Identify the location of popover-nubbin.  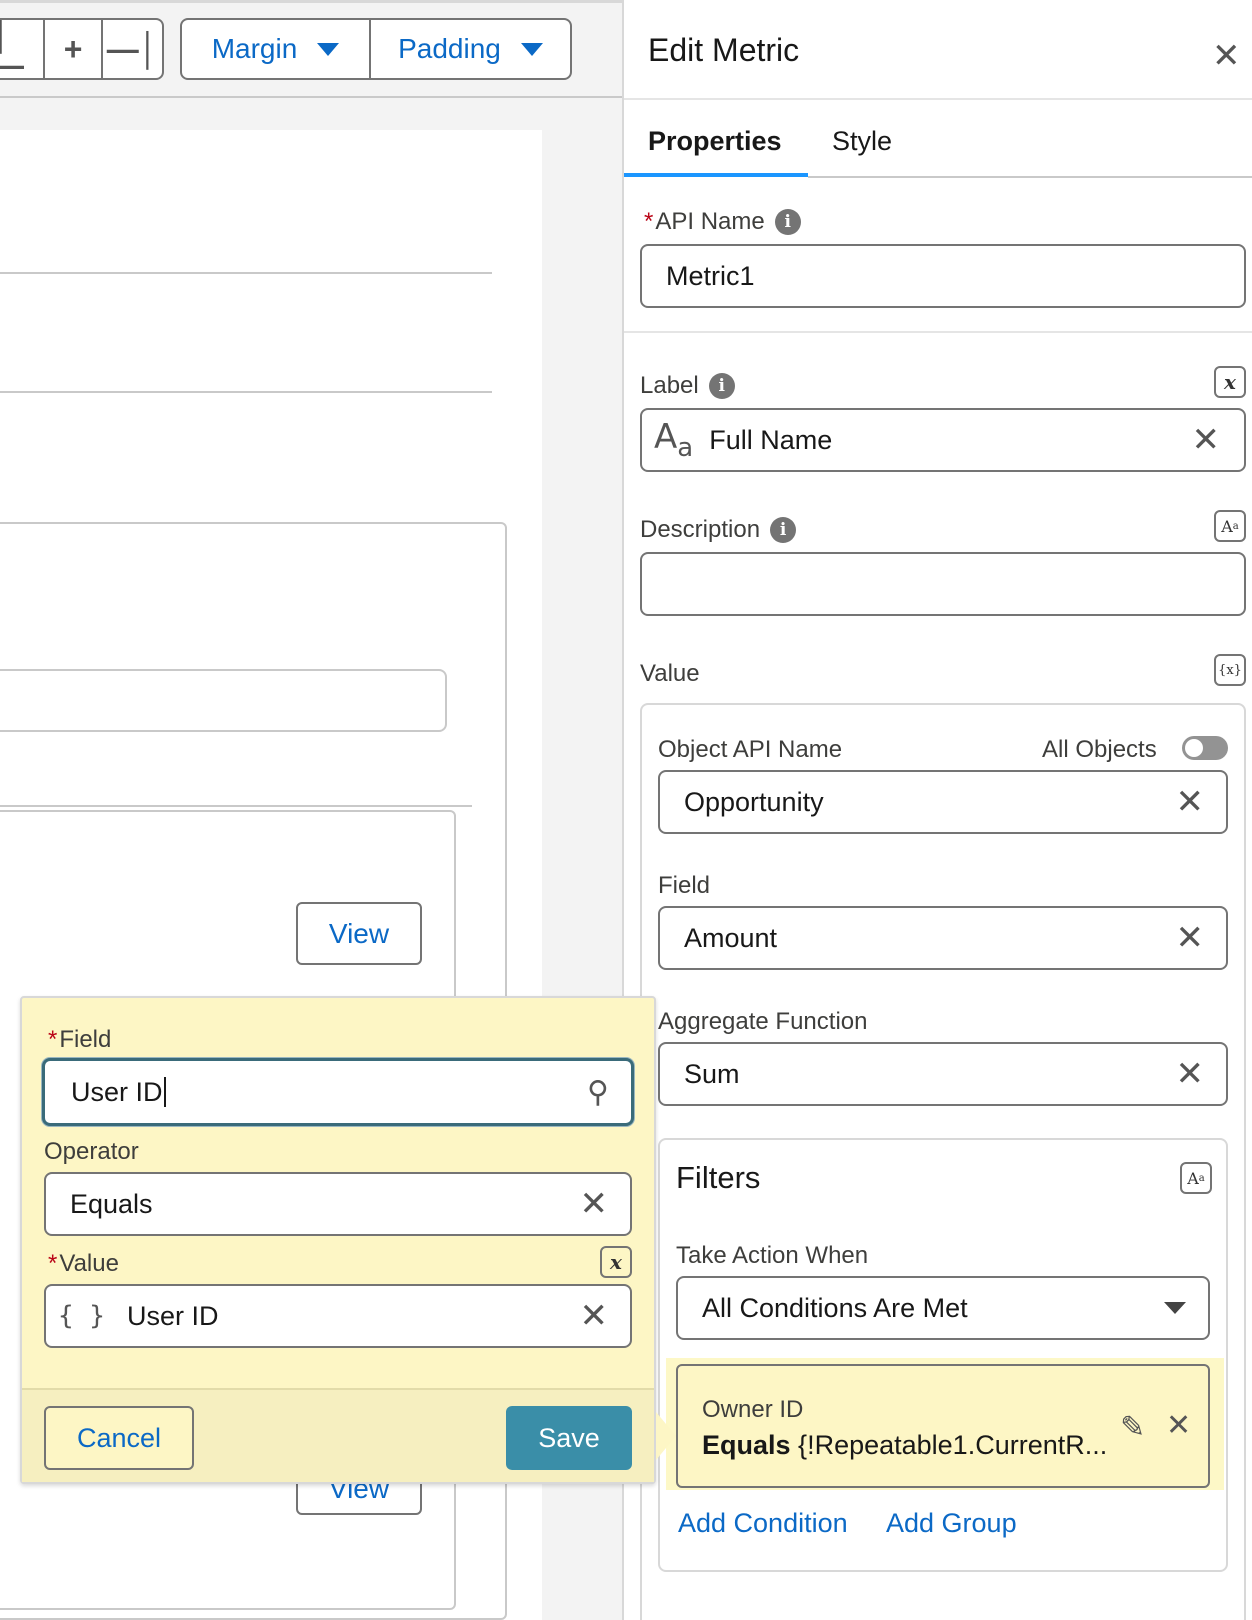
(666, 1436).